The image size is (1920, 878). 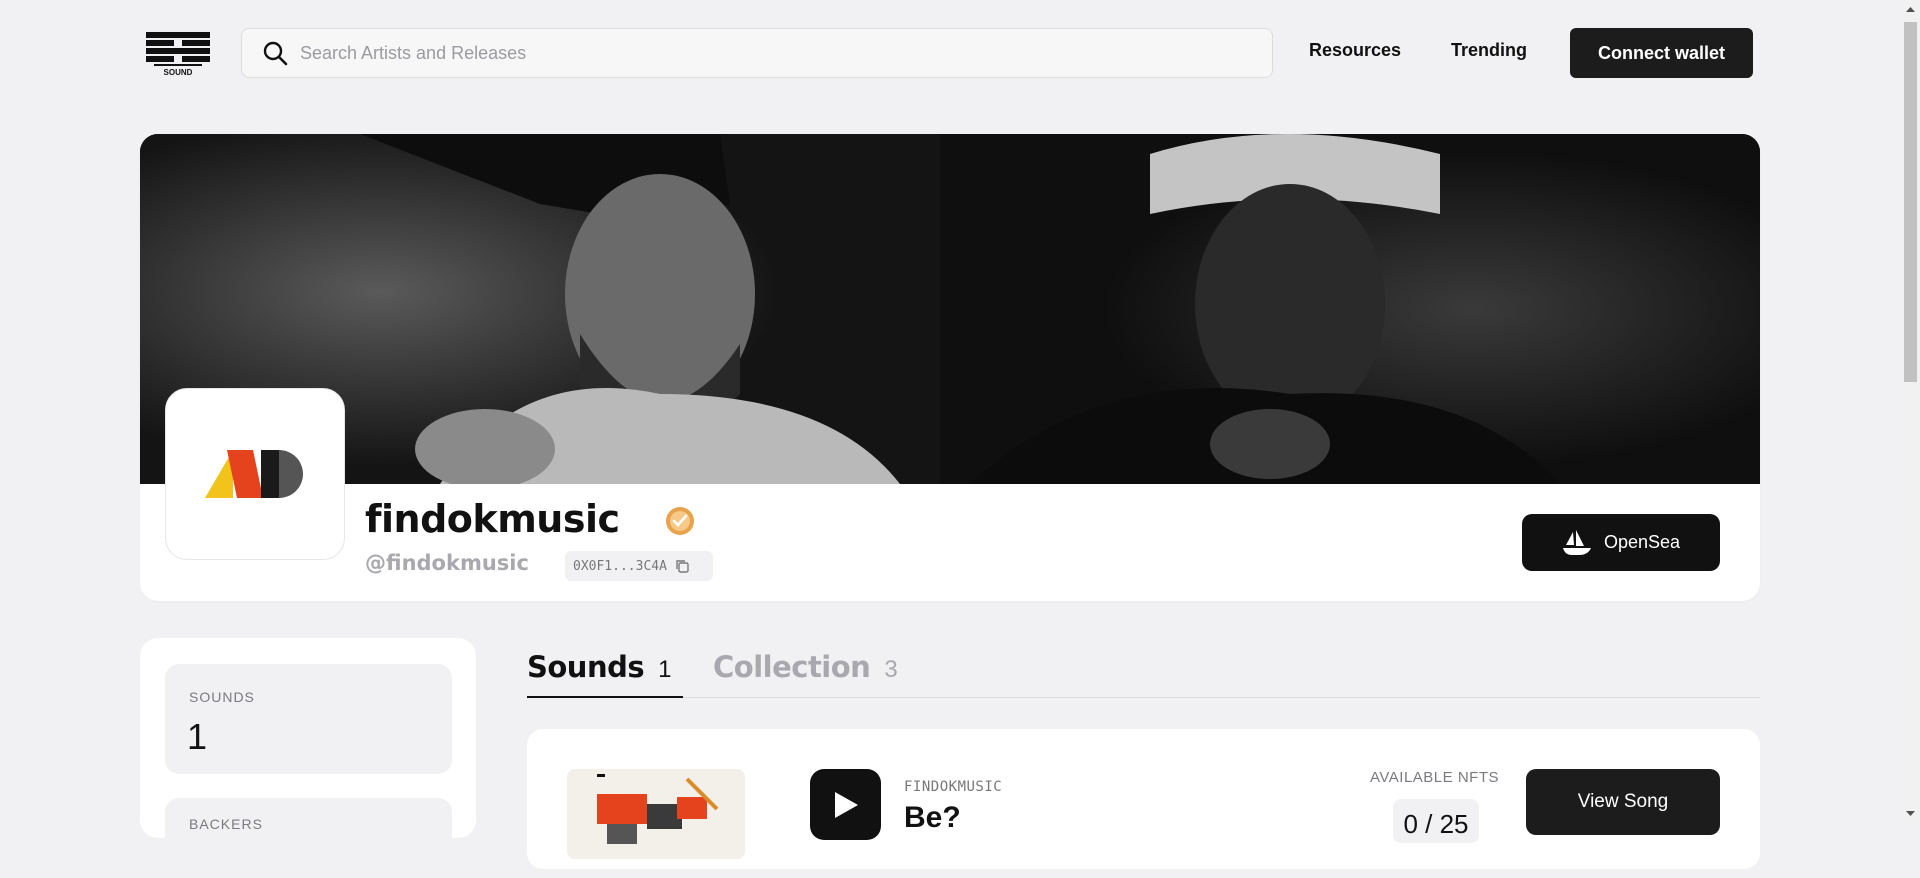 I want to click on song-artist: FINDOKMUSIC, so click(x=953, y=787).